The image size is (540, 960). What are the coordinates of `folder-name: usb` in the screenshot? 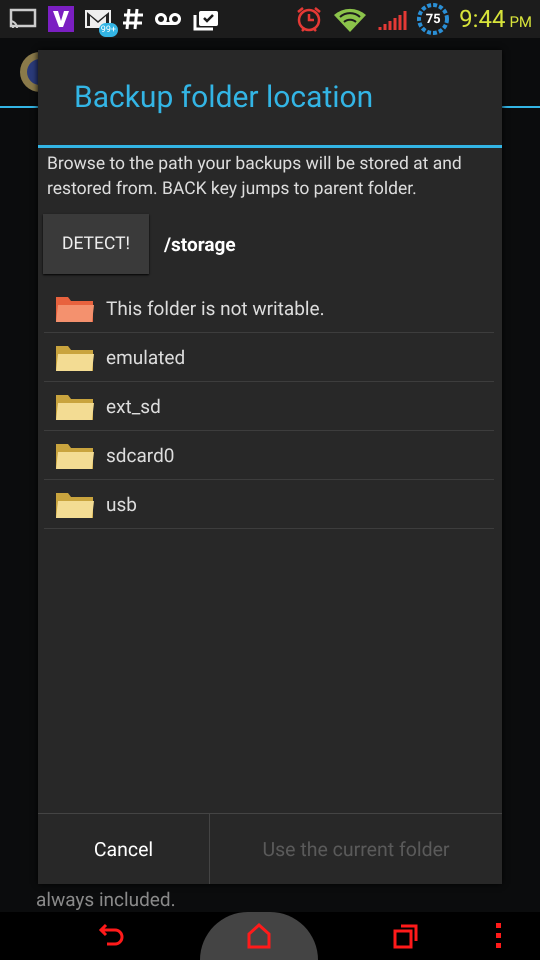 It's located at (121, 504).